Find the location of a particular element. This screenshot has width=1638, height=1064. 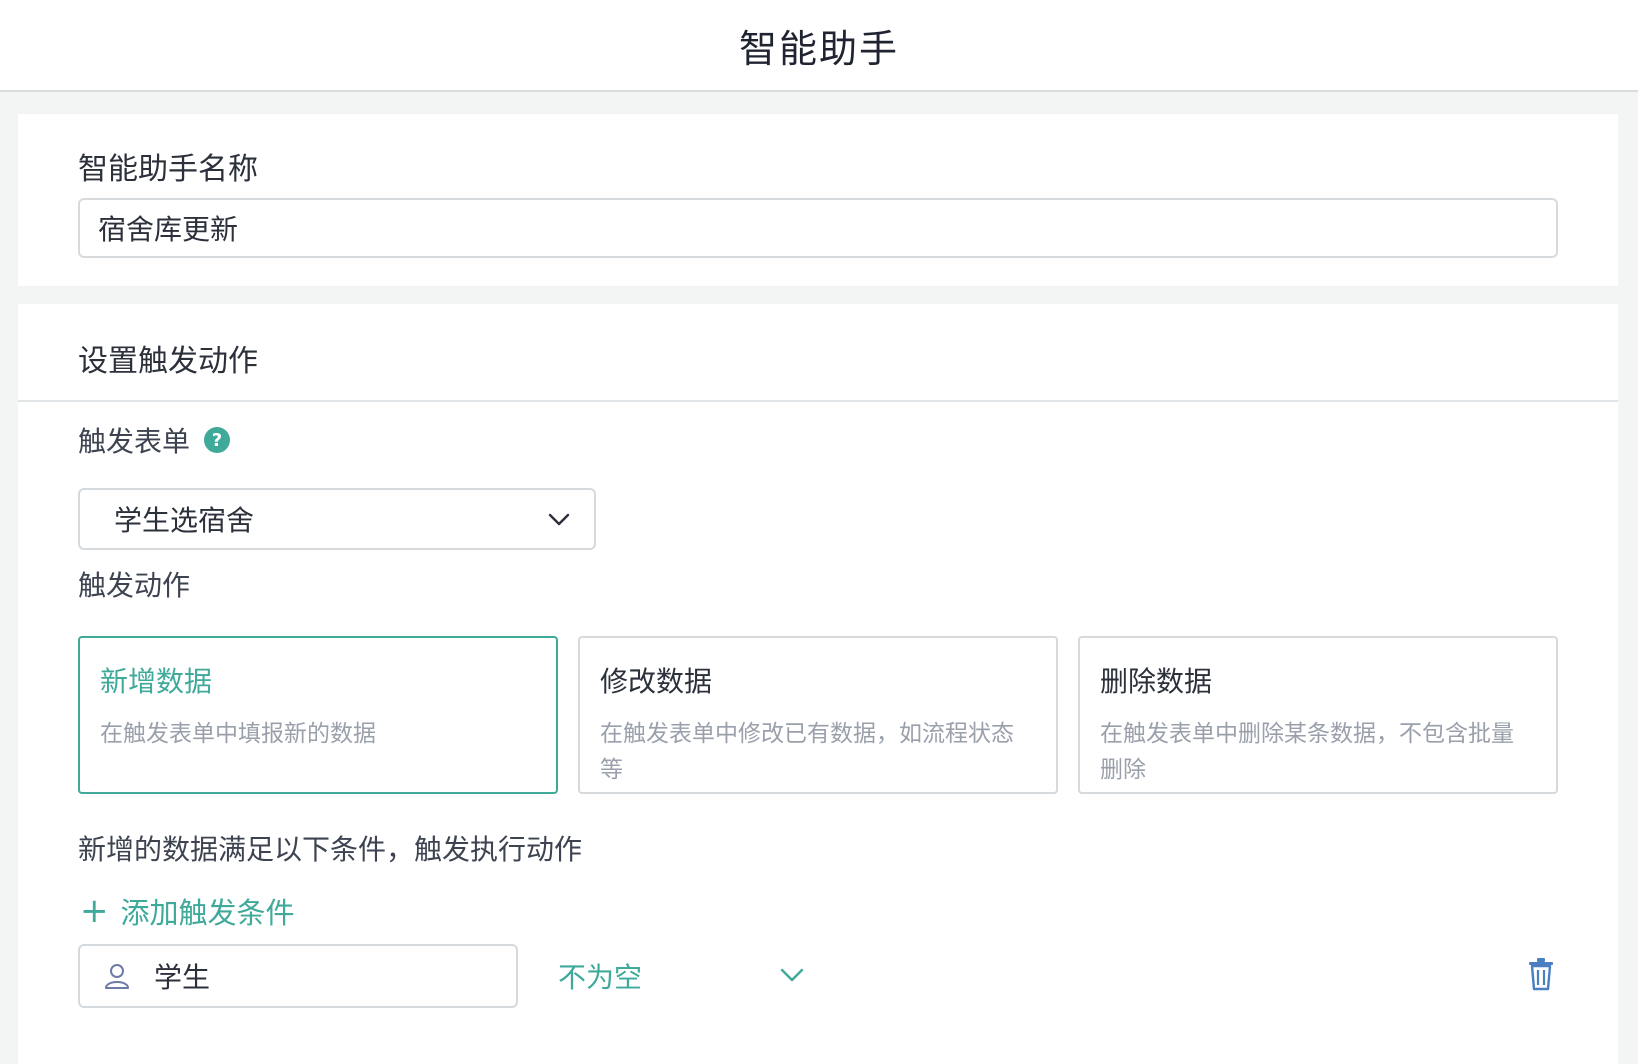

condition-operator-value: 不为空 is located at coordinates (600, 976).